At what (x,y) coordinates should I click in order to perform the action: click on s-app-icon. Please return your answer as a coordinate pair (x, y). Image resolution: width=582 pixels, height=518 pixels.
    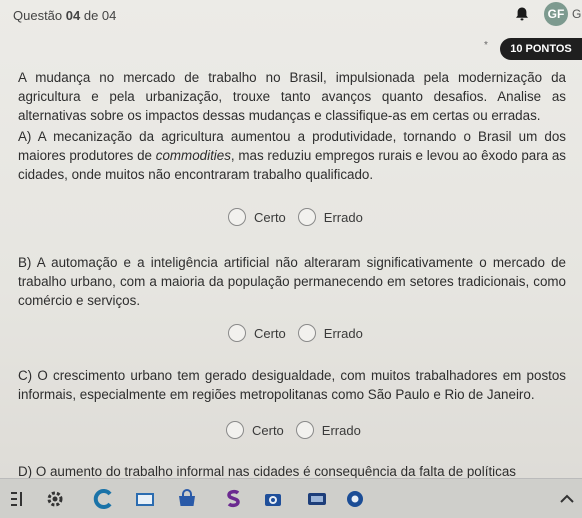
    Looking at the image, I should click on (233, 499).